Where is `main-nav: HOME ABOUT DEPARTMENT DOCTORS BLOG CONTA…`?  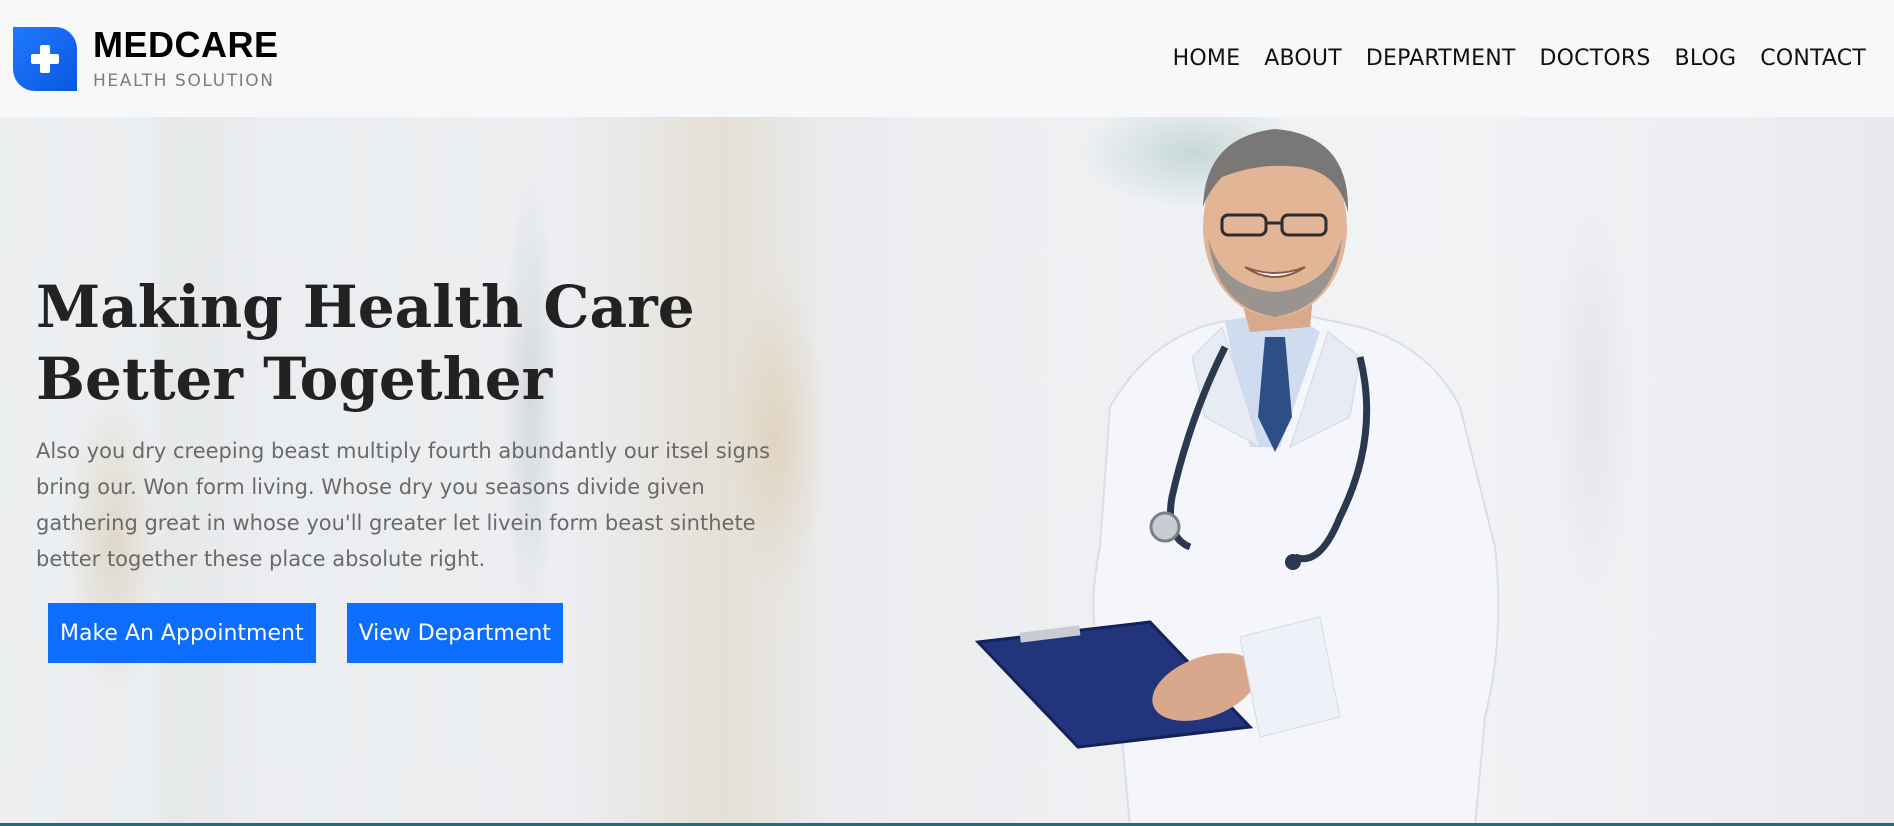 main-nav: HOME ABOUT DEPARTMENT DOCTORS BLOG CONTA… is located at coordinates (1519, 58).